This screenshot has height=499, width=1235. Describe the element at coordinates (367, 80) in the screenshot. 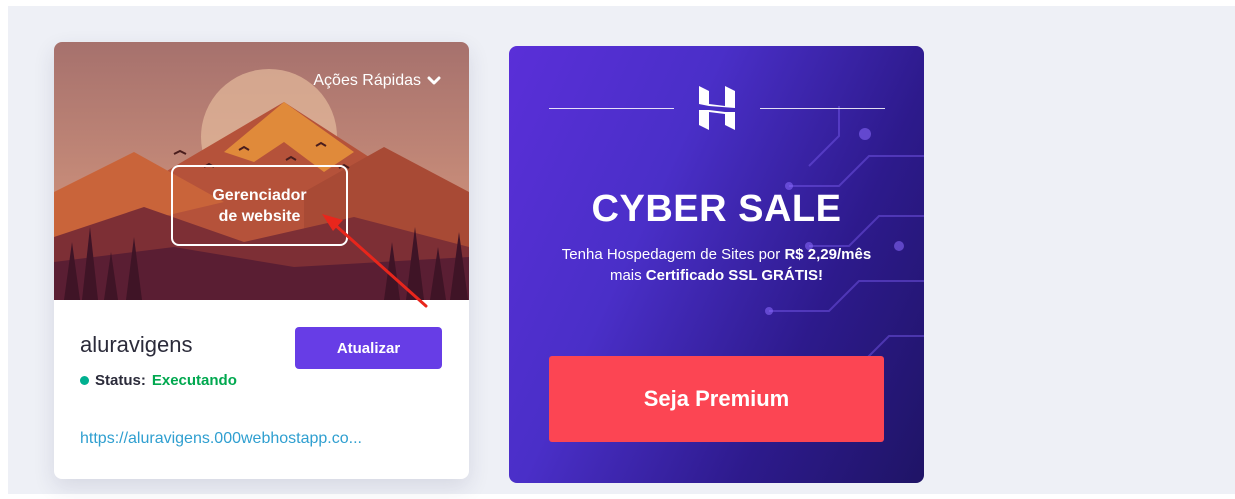

I see `quick-actions-label: Ações Rápidas` at that location.